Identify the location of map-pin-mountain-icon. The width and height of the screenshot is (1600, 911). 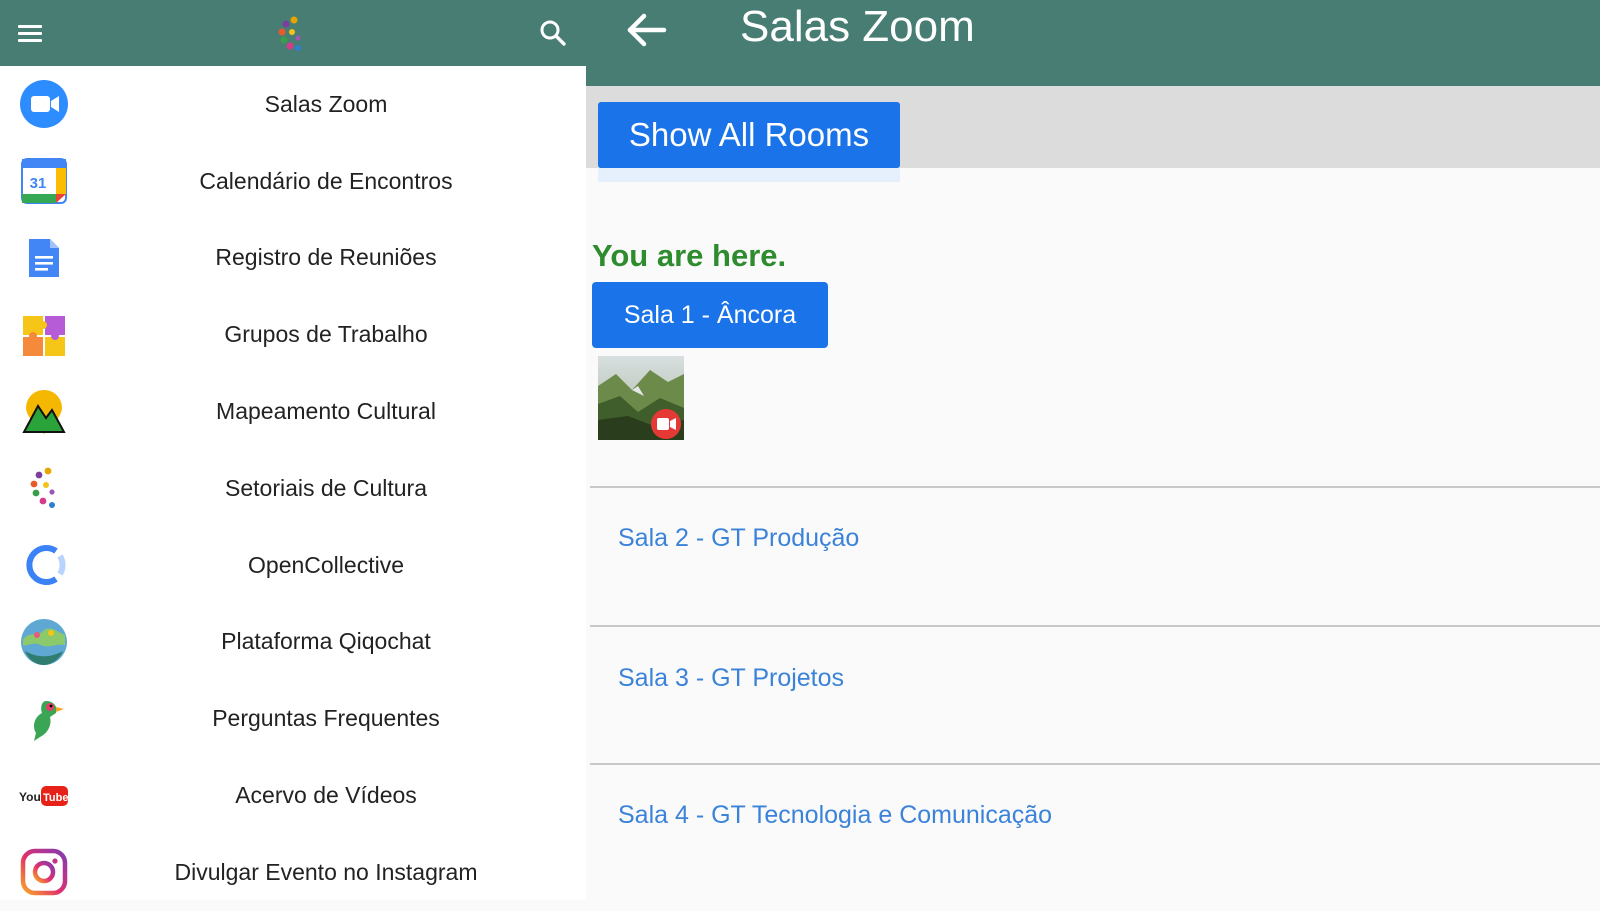
(44, 412).